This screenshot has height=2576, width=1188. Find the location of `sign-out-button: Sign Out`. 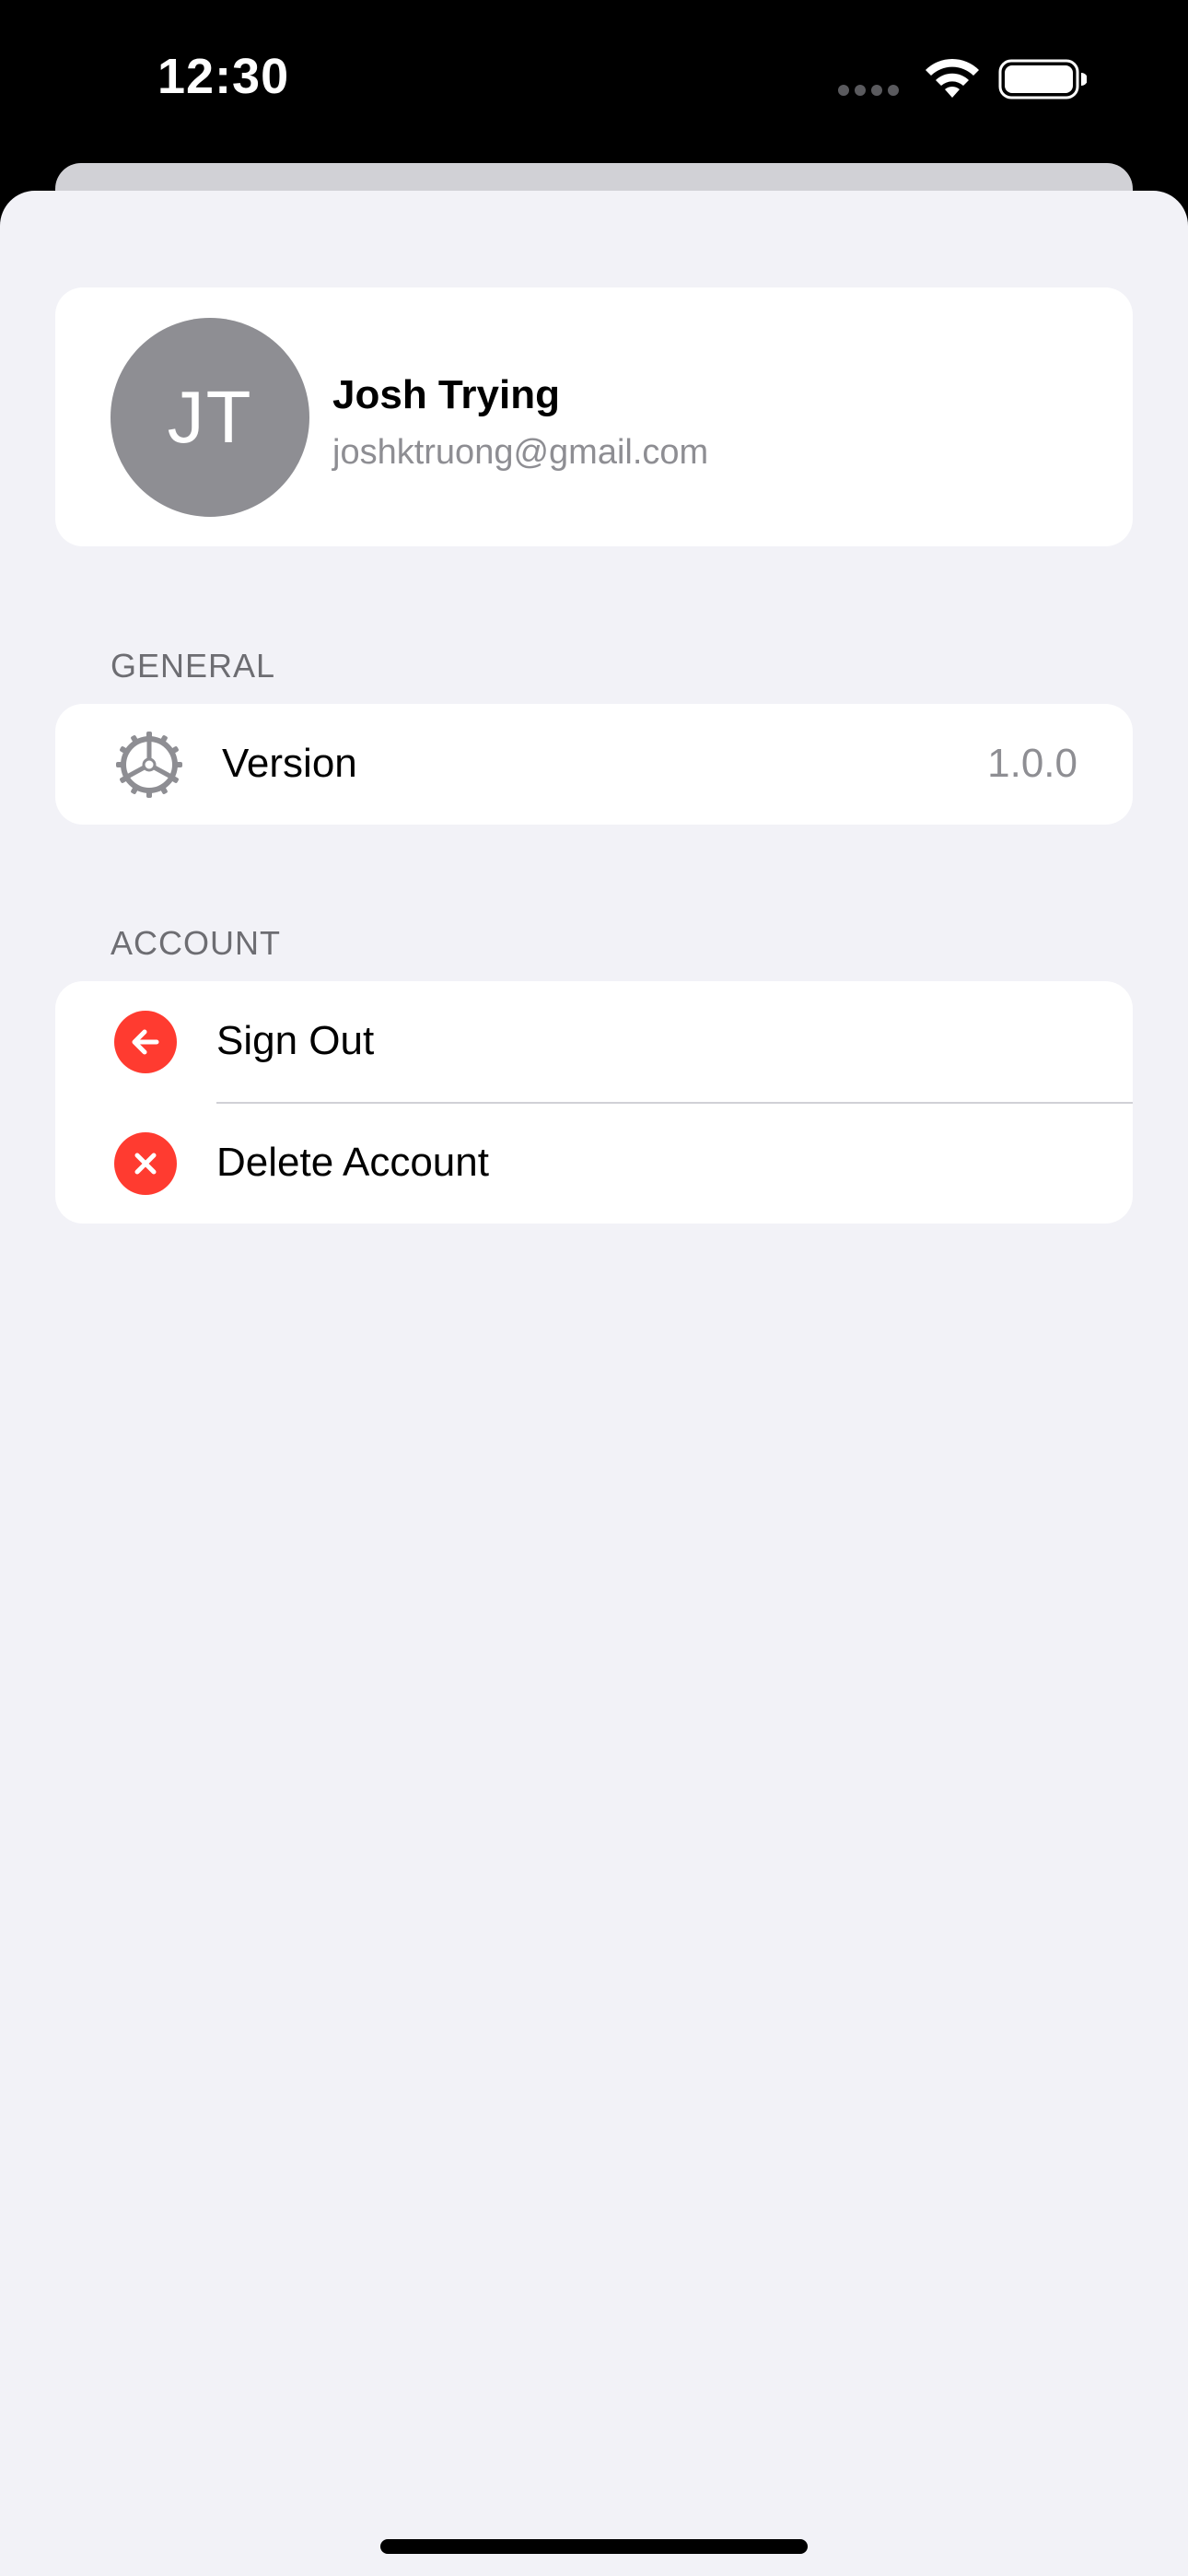

sign-out-button: Sign Out is located at coordinates (594, 1042).